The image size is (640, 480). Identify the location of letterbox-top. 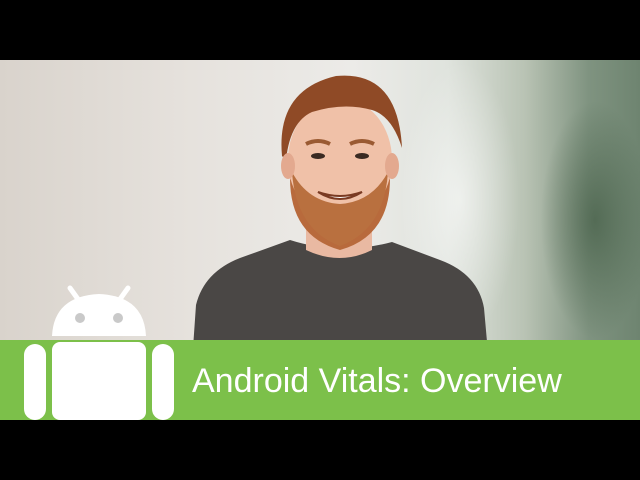
(320, 30).